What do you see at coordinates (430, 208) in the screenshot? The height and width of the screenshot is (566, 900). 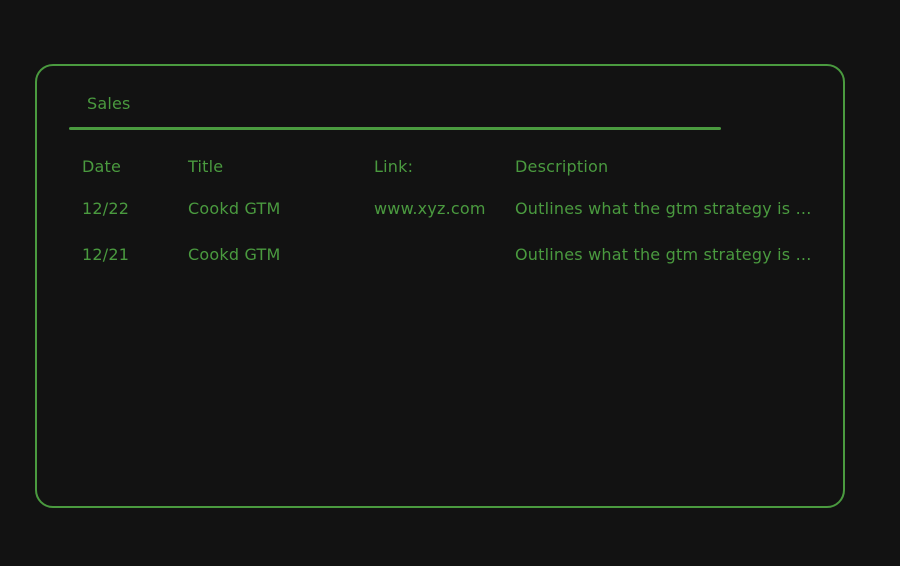 I see `row-link: www.xyz.com` at bounding box center [430, 208].